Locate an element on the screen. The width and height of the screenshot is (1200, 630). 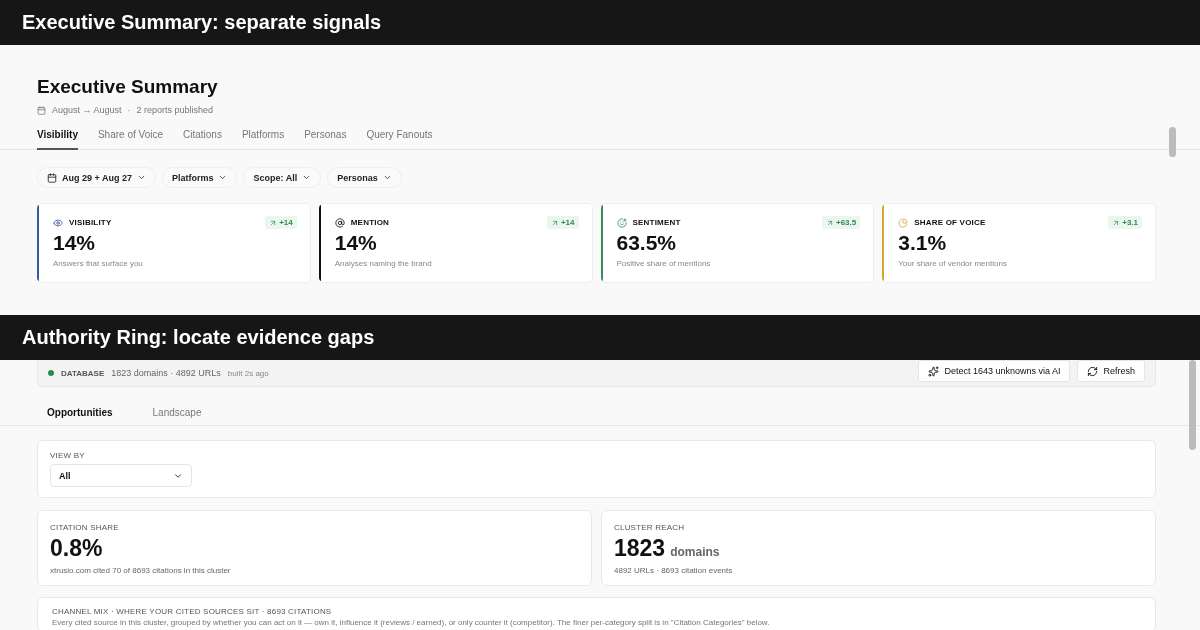
metric-value: 1823 is located at coordinates (640, 548).